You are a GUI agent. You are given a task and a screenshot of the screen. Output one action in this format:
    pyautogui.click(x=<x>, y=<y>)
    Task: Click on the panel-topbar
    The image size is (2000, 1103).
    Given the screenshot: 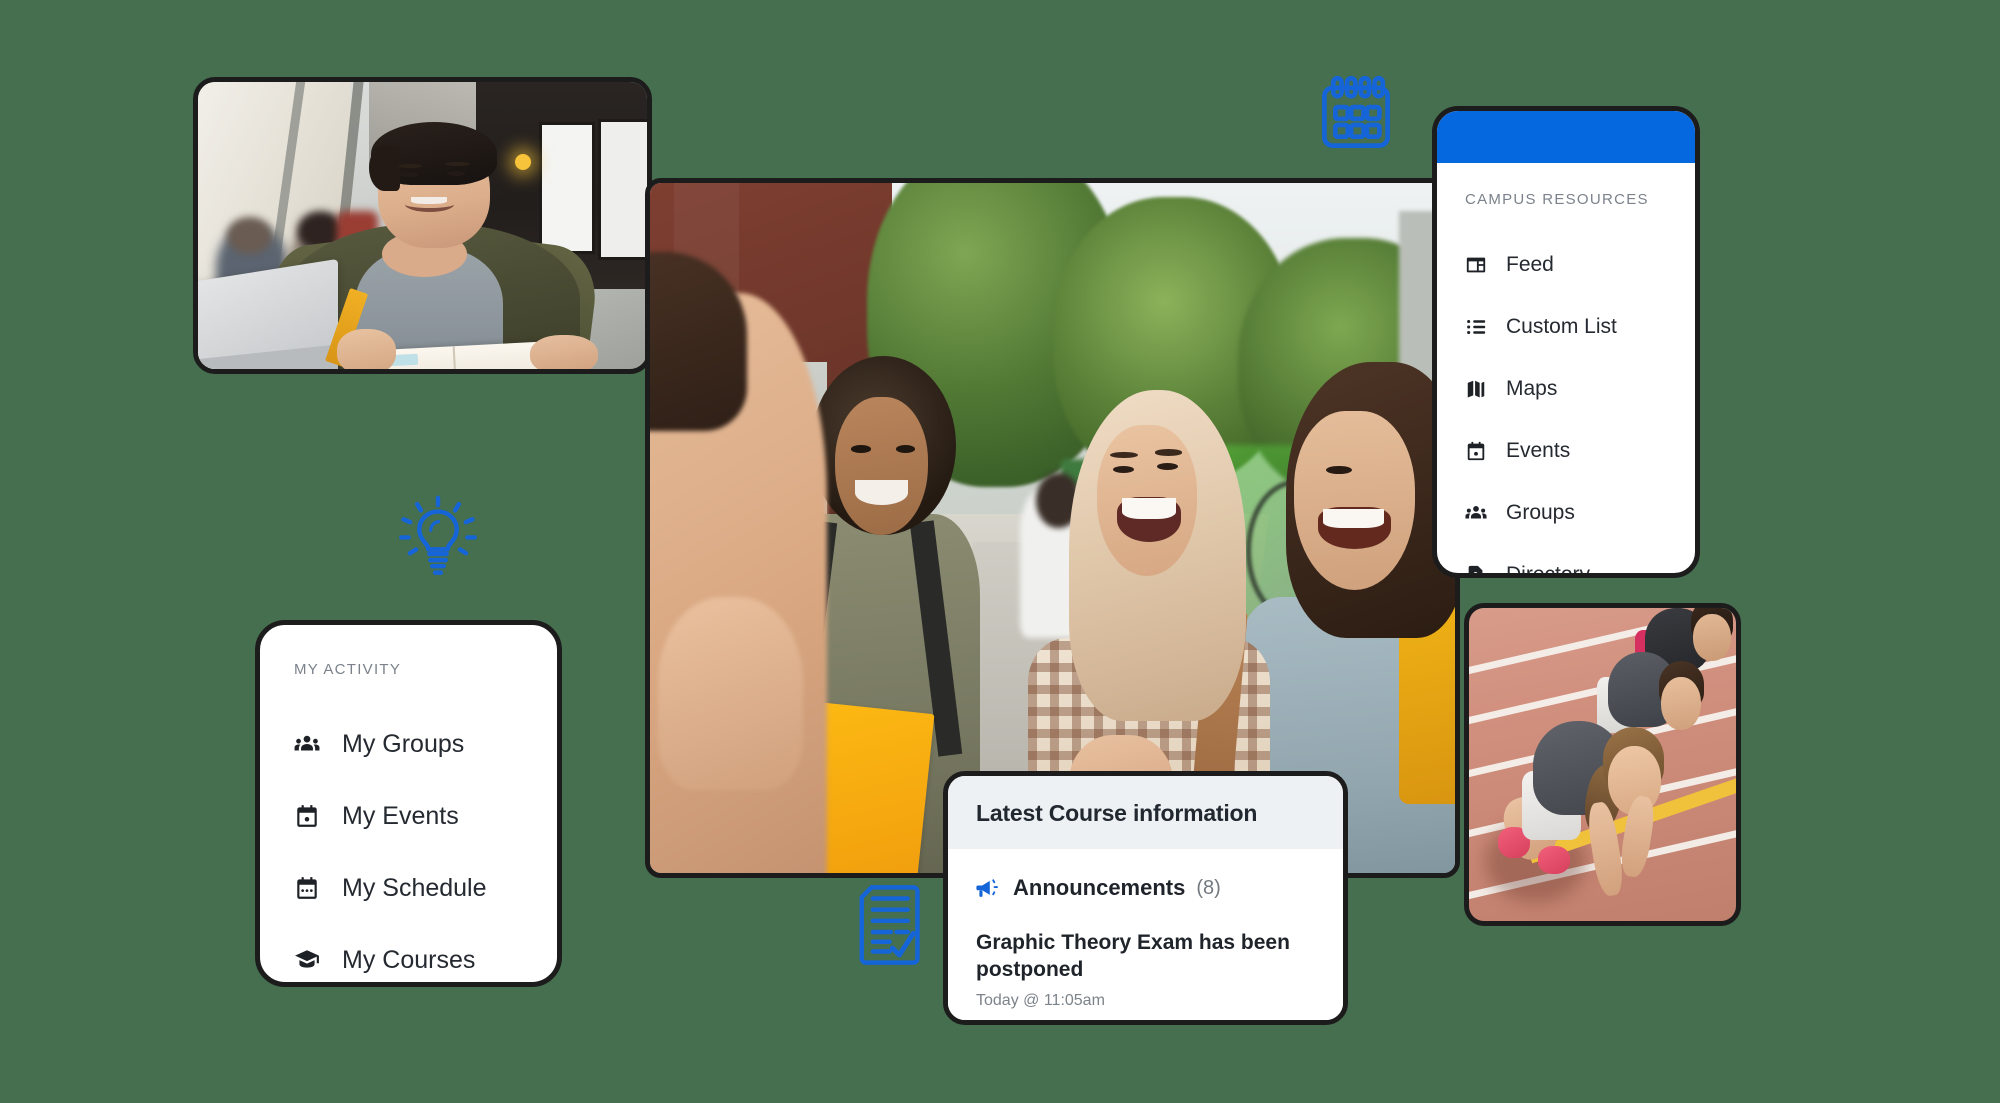 What is the action you would take?
    pyautogui.click(x=1566, y=137)
    